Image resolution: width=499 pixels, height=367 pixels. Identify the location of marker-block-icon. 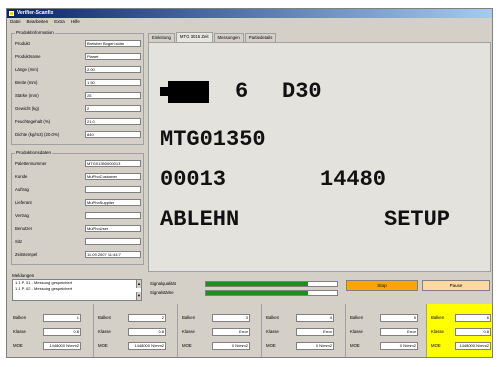
(188, 92).